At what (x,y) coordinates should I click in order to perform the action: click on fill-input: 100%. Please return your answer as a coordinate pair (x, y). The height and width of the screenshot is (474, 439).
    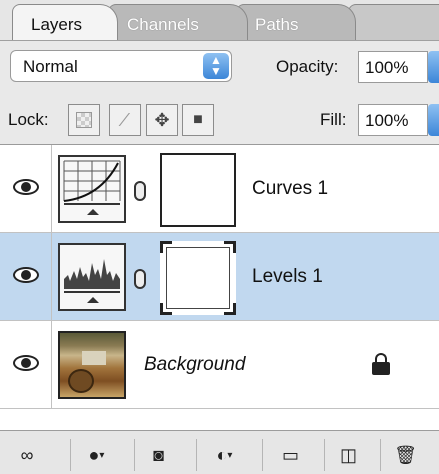
    Looking at the image, I should click on (393, 120).